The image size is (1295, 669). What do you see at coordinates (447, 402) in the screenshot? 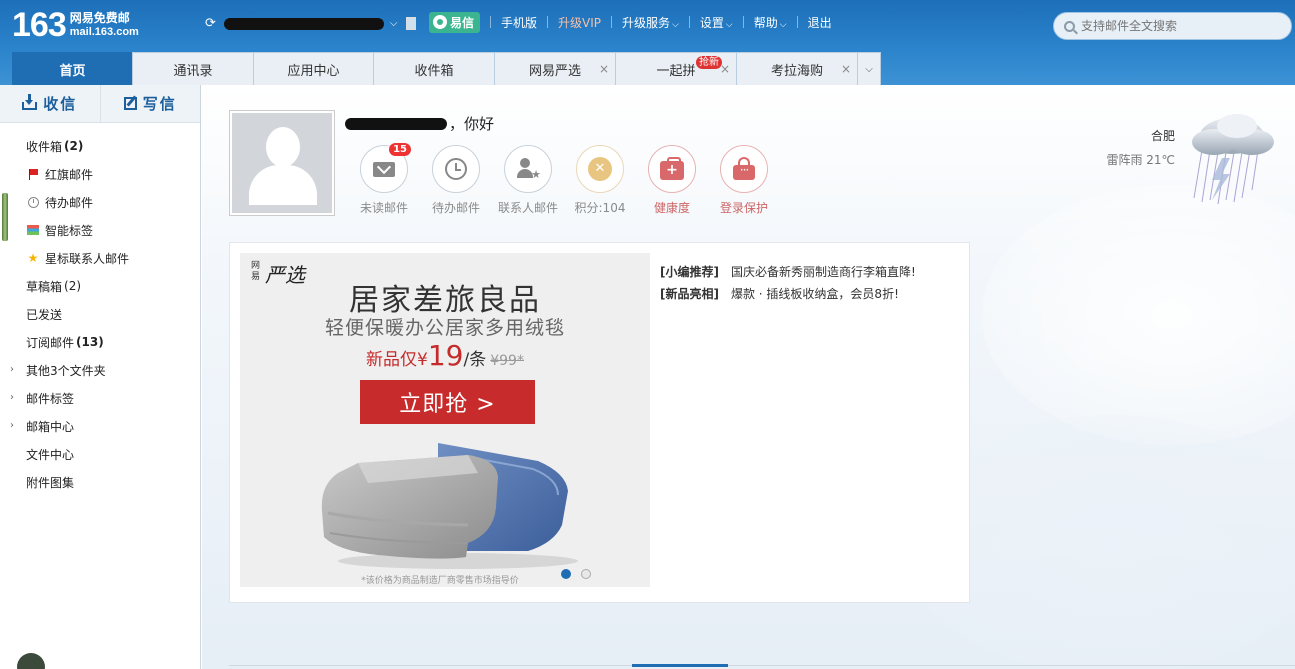
I see `buy-now-button: 立即抢 >` at bounding box center [447, 402].